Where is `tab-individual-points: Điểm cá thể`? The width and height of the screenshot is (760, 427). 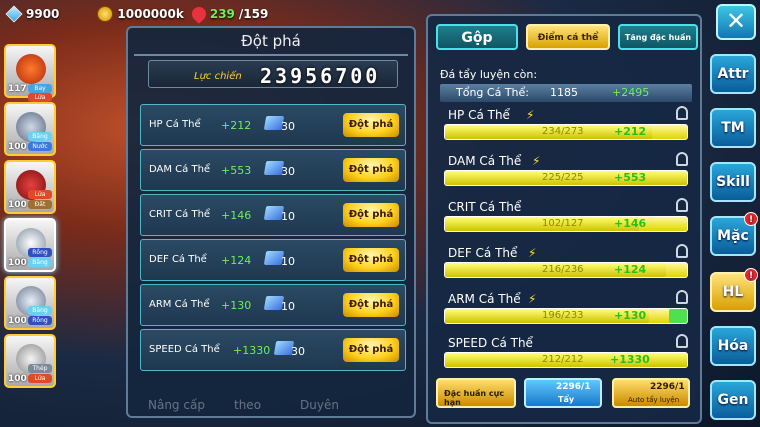
tab-individual-points: Điểm cá thể is located at coordinates (568, 37).